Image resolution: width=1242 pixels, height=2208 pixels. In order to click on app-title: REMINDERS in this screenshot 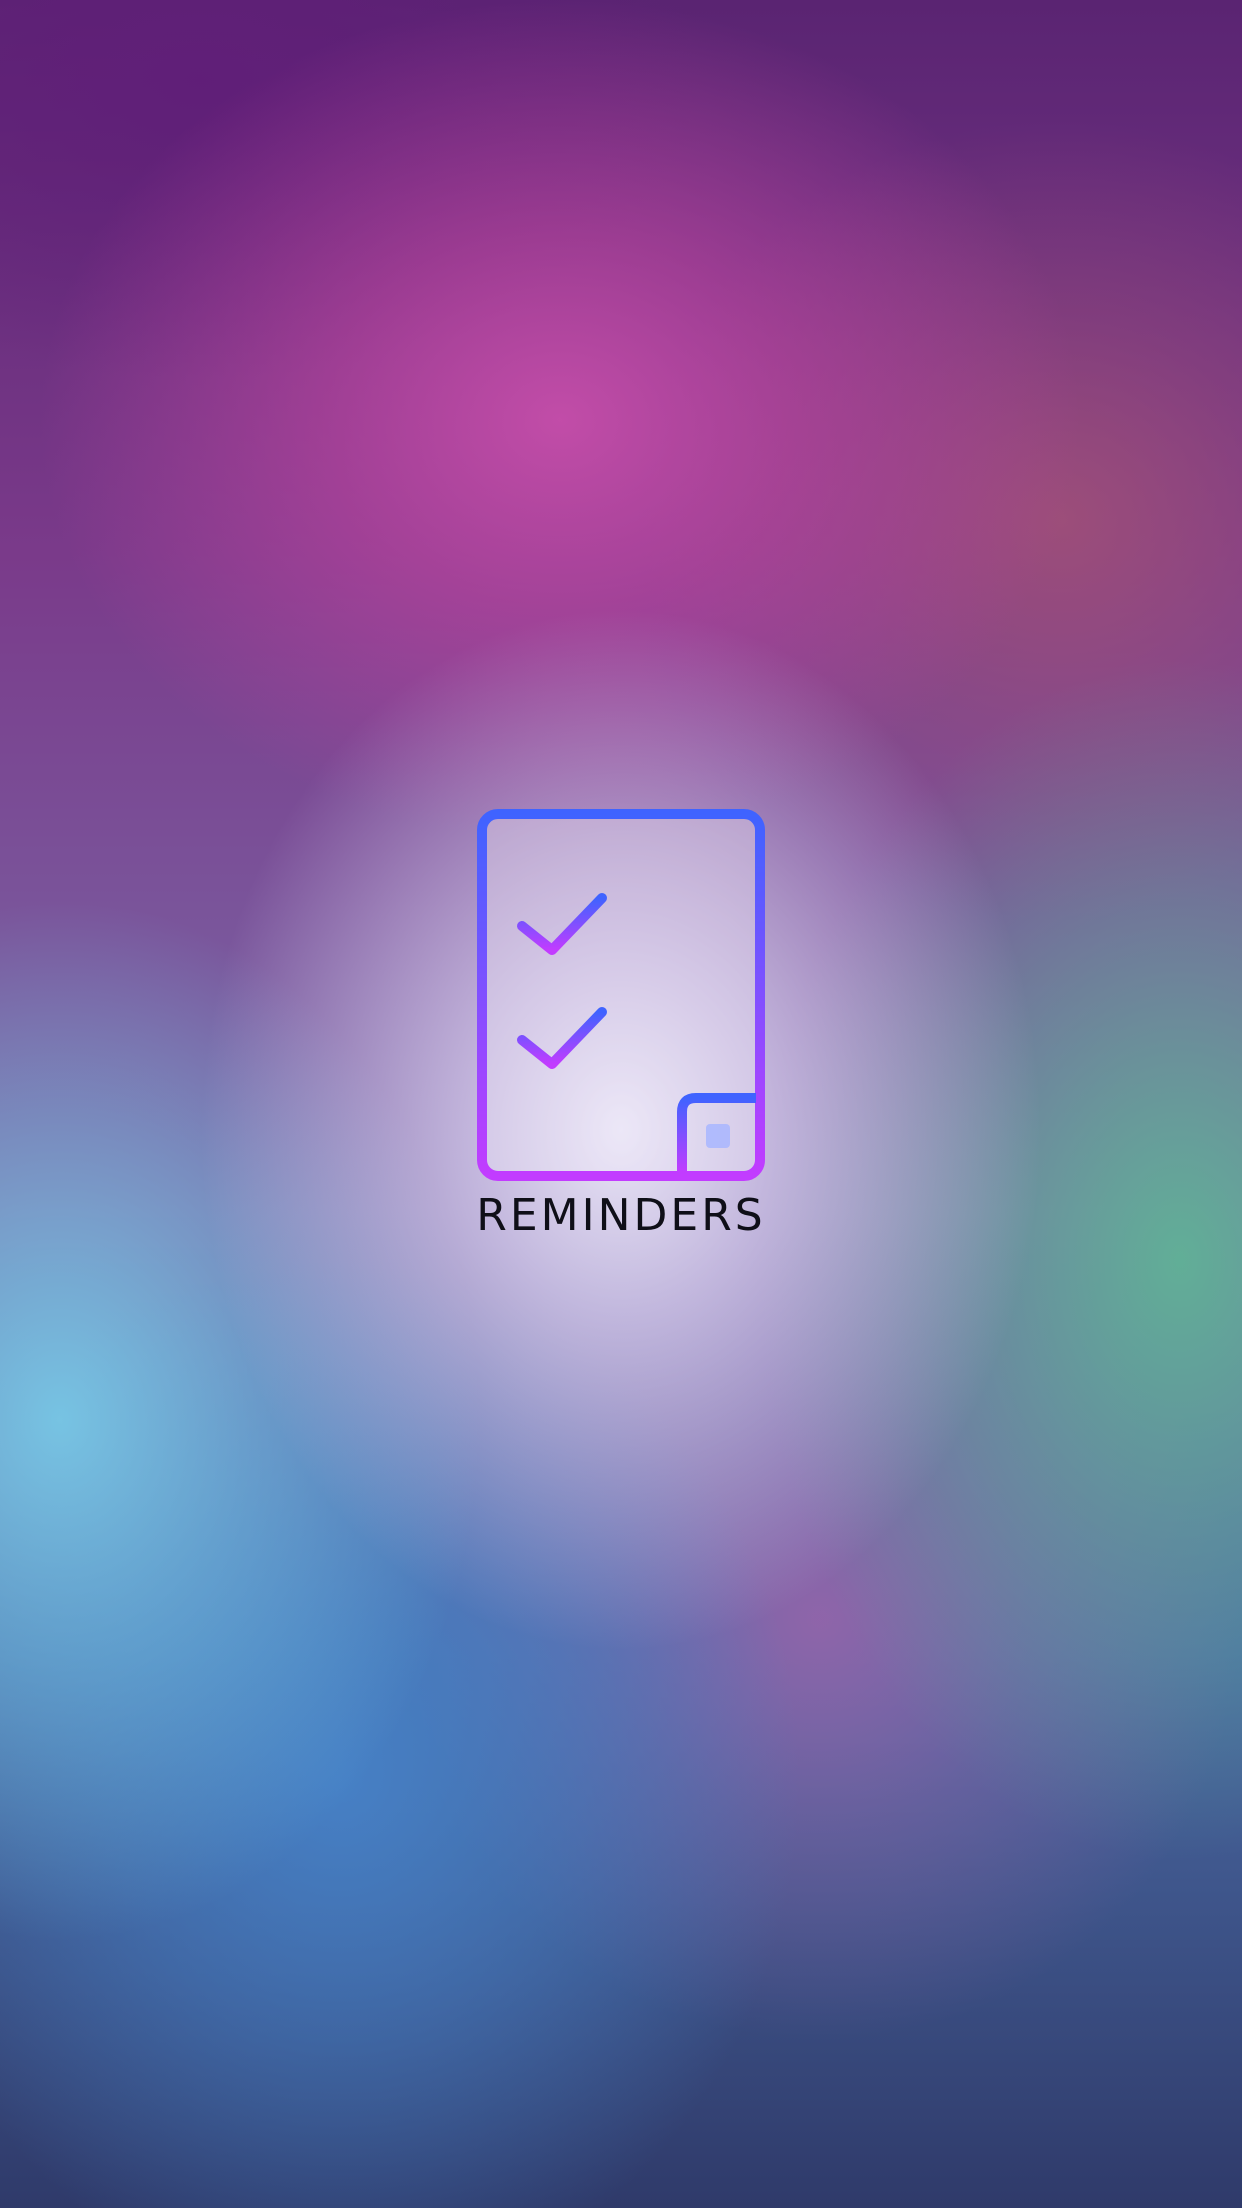, I will do `click(621, 1215)`.